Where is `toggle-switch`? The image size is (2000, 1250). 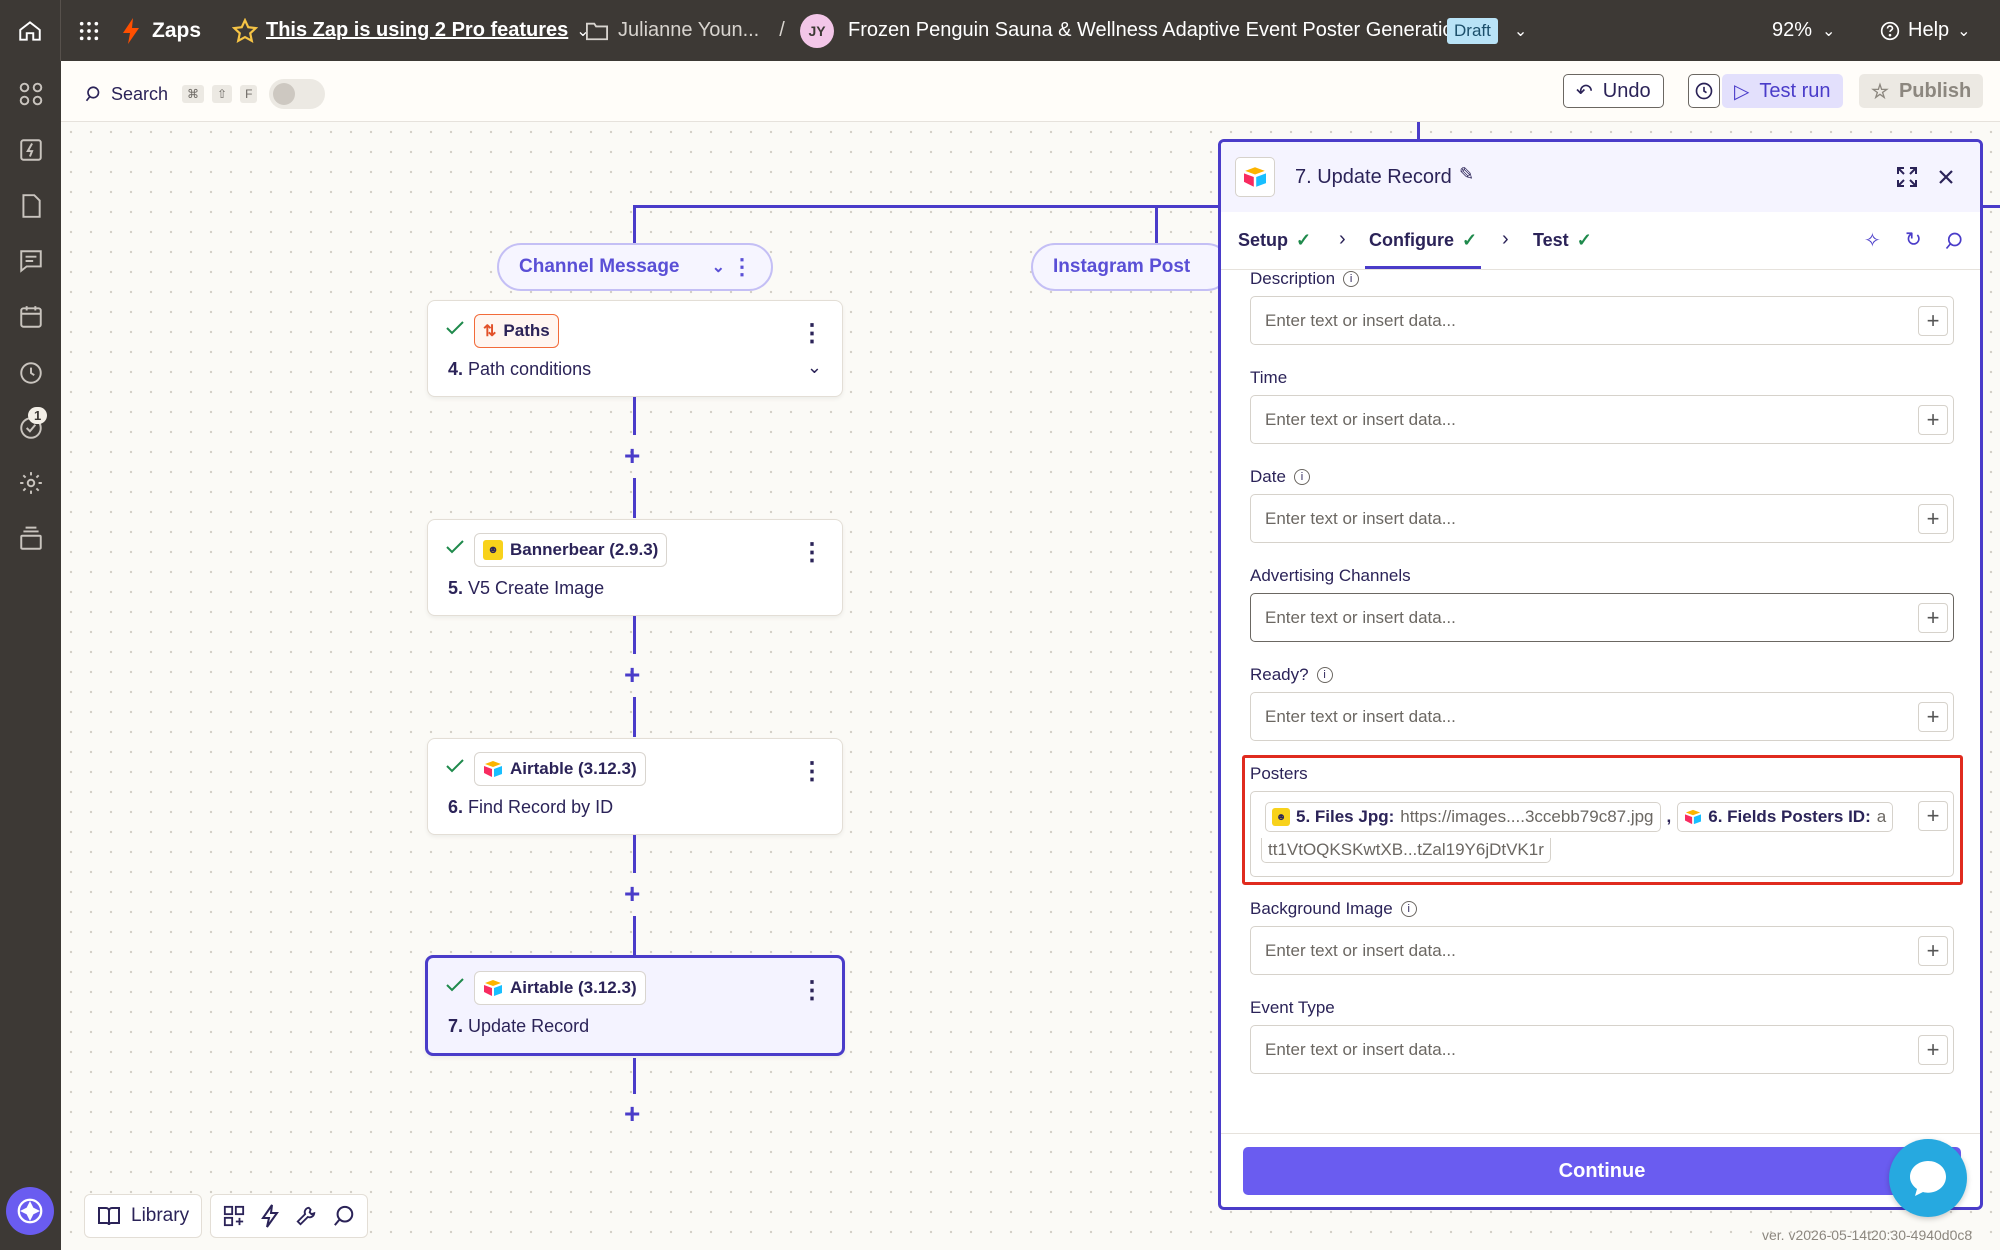 toggle-switch is located at coordinates (297, 94).